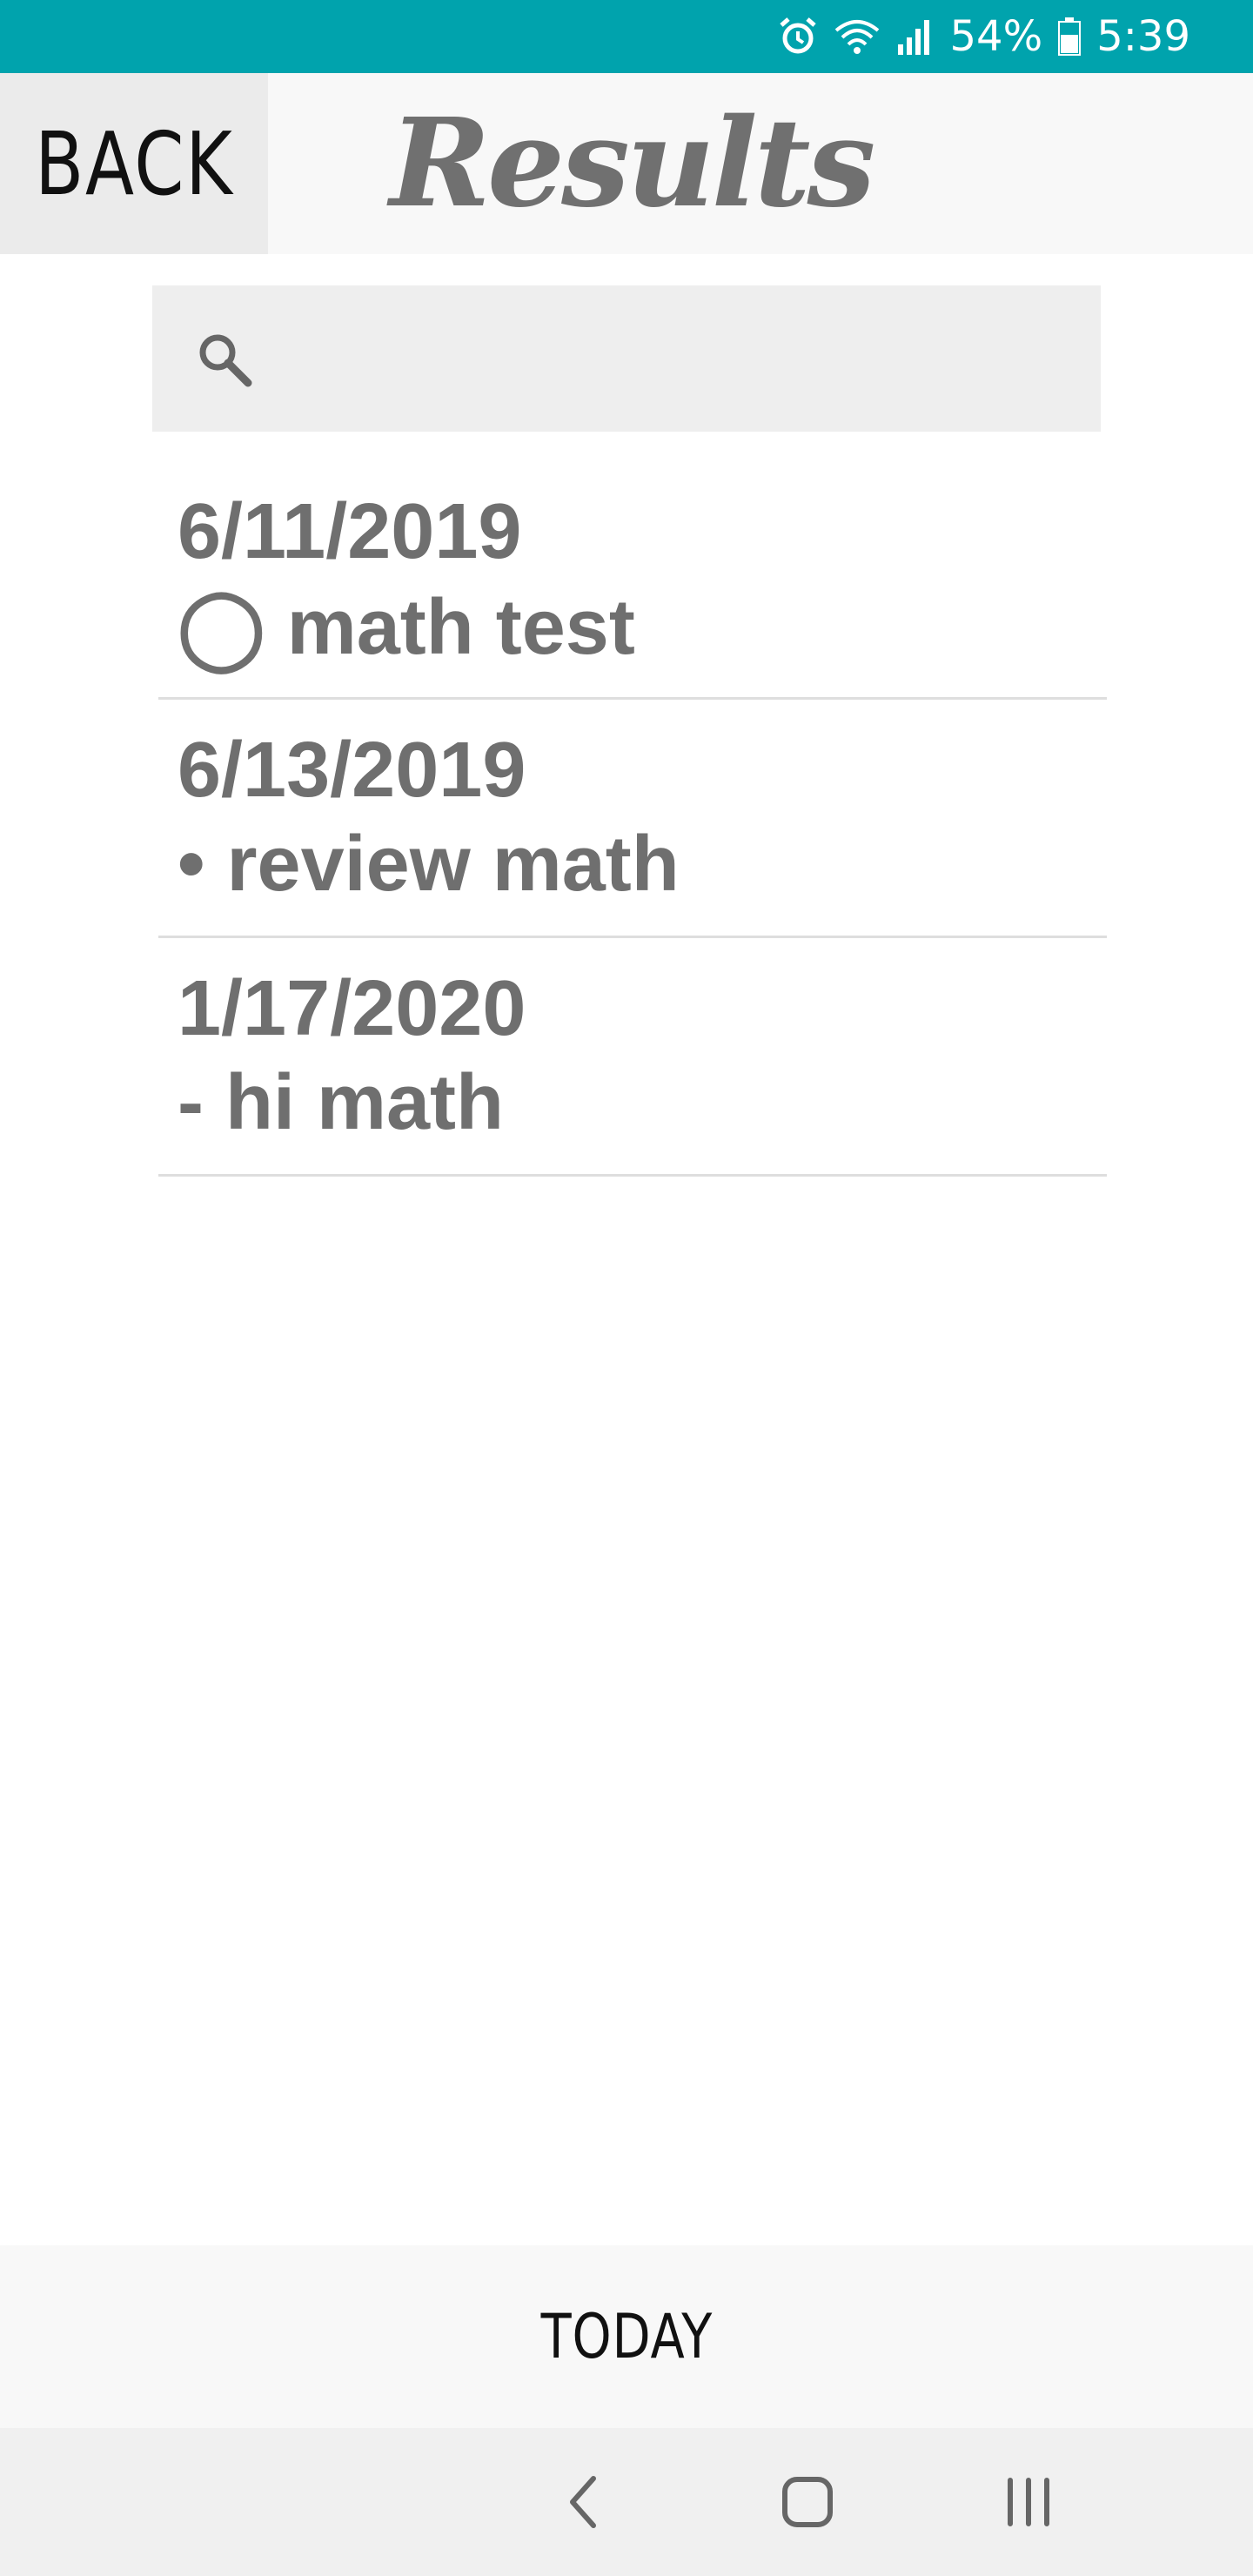 Image resolution: width=1253 pixels, height=2576 pixels. I want to click on battery-percent: 54%, so click(996, 37).